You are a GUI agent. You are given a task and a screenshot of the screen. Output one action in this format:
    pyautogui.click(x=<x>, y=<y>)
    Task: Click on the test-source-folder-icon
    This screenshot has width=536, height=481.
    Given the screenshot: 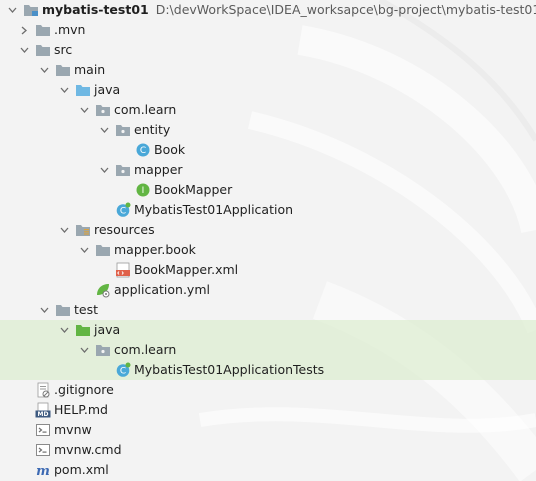 What is the action you would take?
    pyautogui.click(x=83, y=330)
    